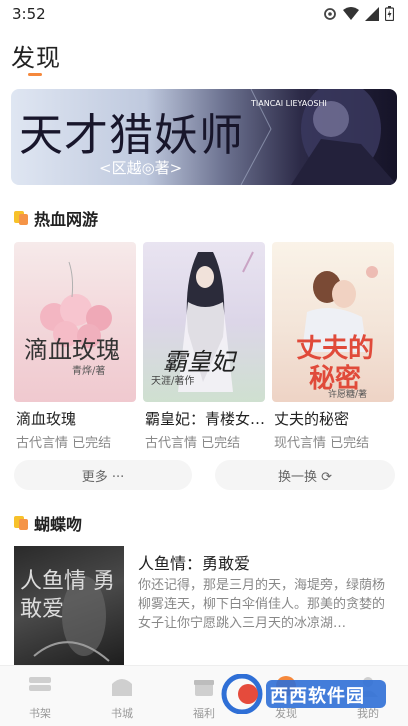  What do you see at coordinates (330, 13) in the screenshot?
I see `settings-notification-icon` at bounding box center [330, 13].